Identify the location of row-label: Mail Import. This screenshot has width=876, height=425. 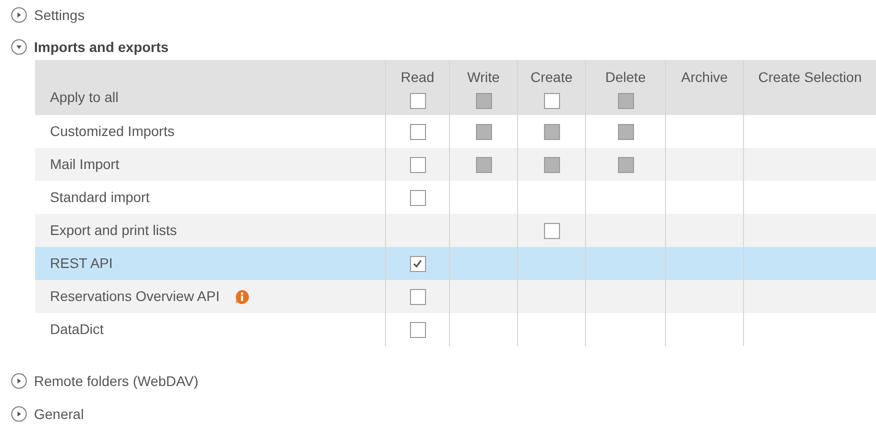
(85, 164).